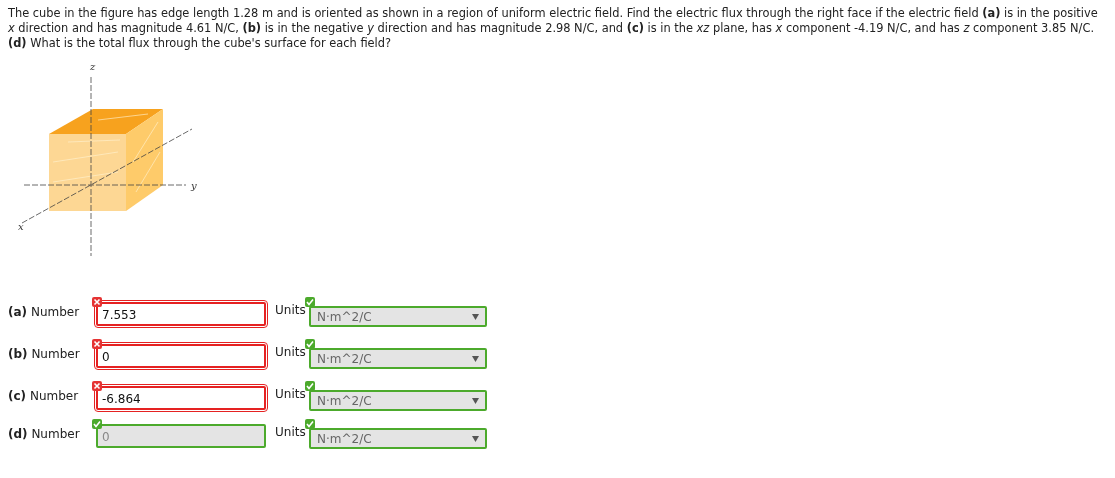 This screenshot has width=1115, height=478. Describe the element at coordinates (44, 433) in the screenshot. I see `part-label: (d) Number` at that location.